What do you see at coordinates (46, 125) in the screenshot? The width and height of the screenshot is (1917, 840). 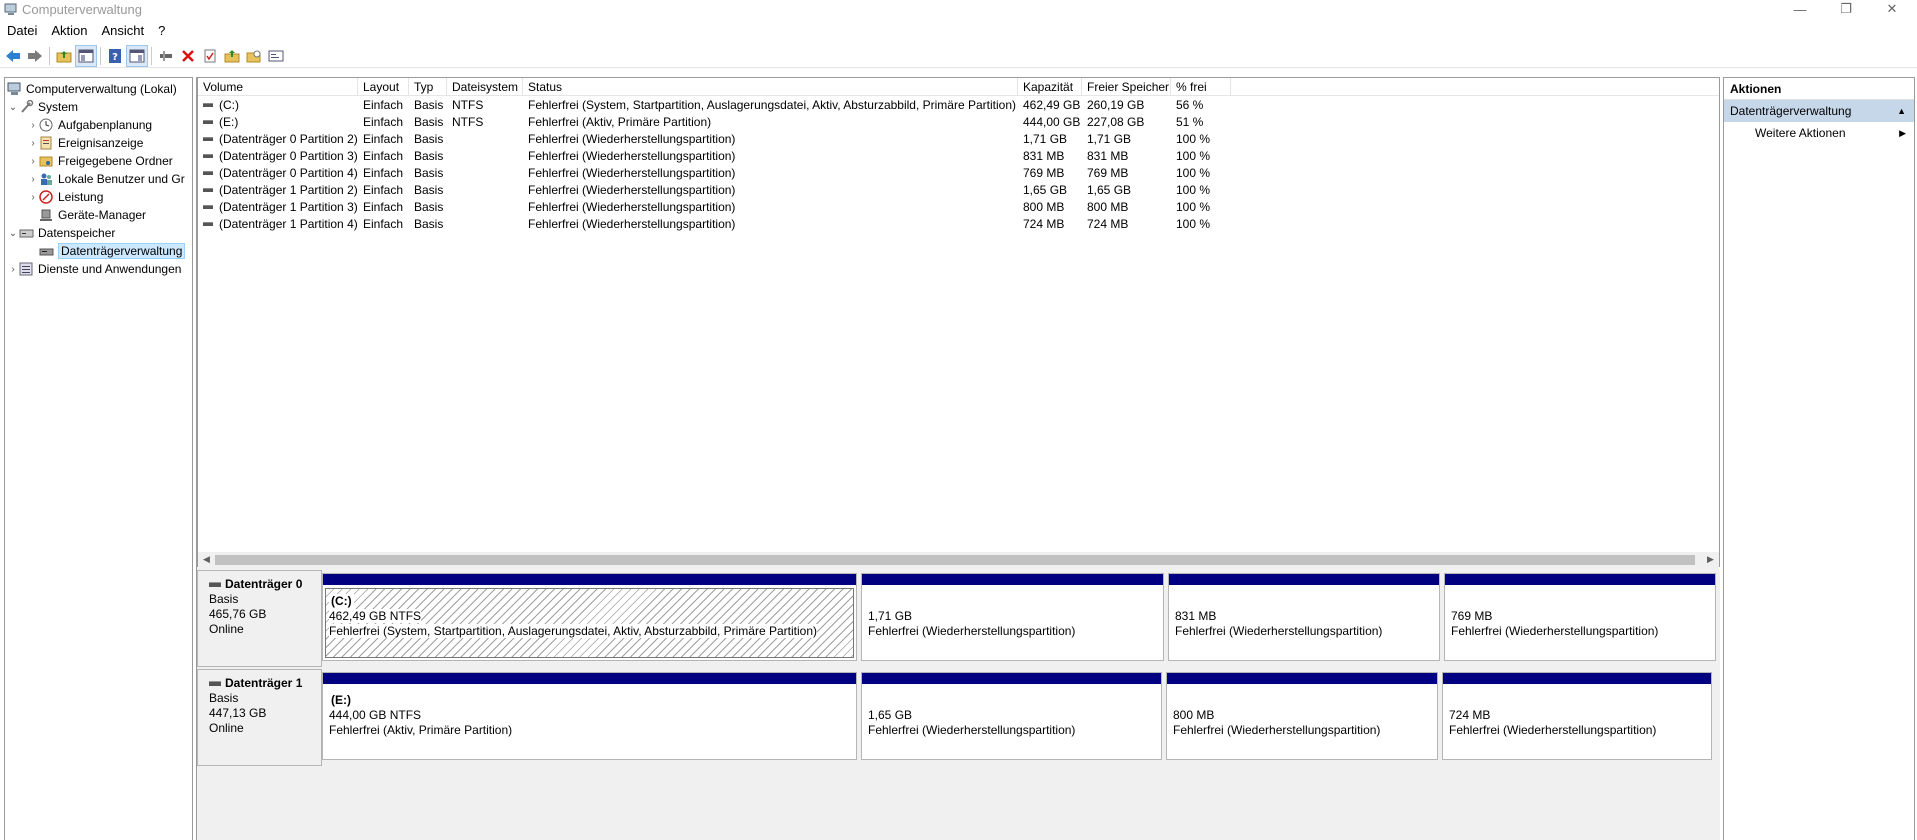 I see `clock-icon` at bounding box center [46, 125].